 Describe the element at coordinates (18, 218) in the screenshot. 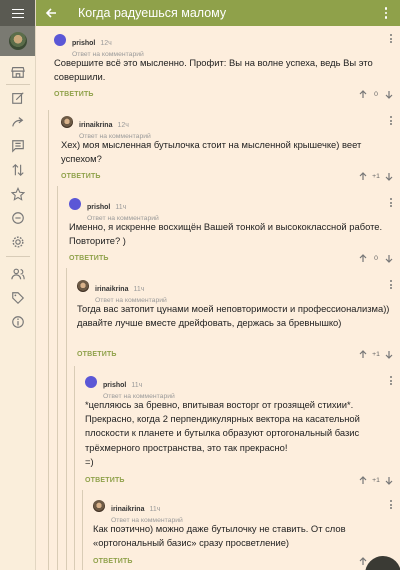

I see `minus-circle-icon` at that location.